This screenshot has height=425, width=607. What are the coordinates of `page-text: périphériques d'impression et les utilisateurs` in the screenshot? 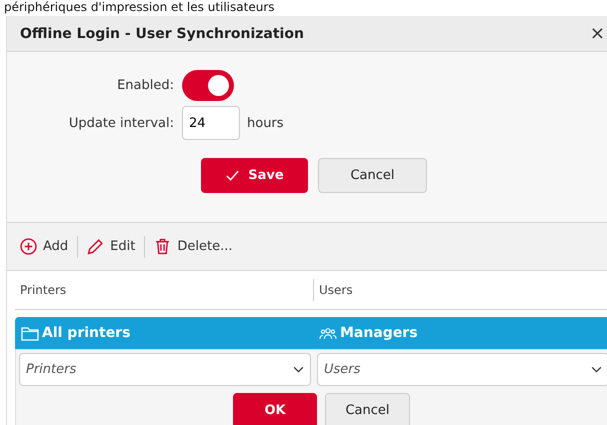 It's located at (139, 7).